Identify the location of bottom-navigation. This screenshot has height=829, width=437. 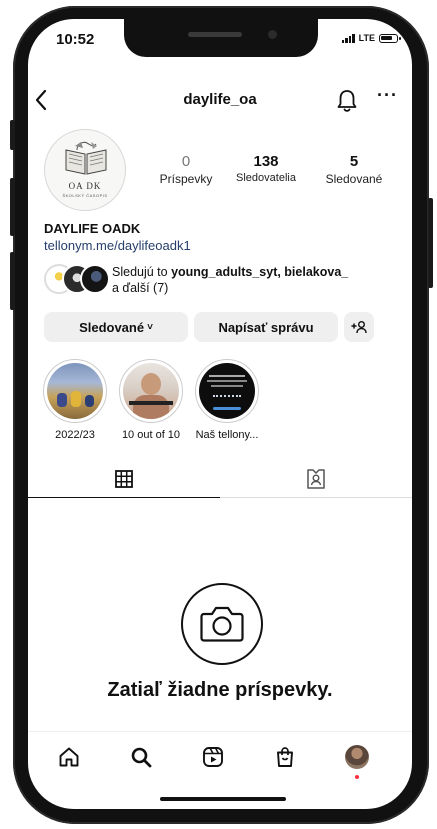
(220, 756).